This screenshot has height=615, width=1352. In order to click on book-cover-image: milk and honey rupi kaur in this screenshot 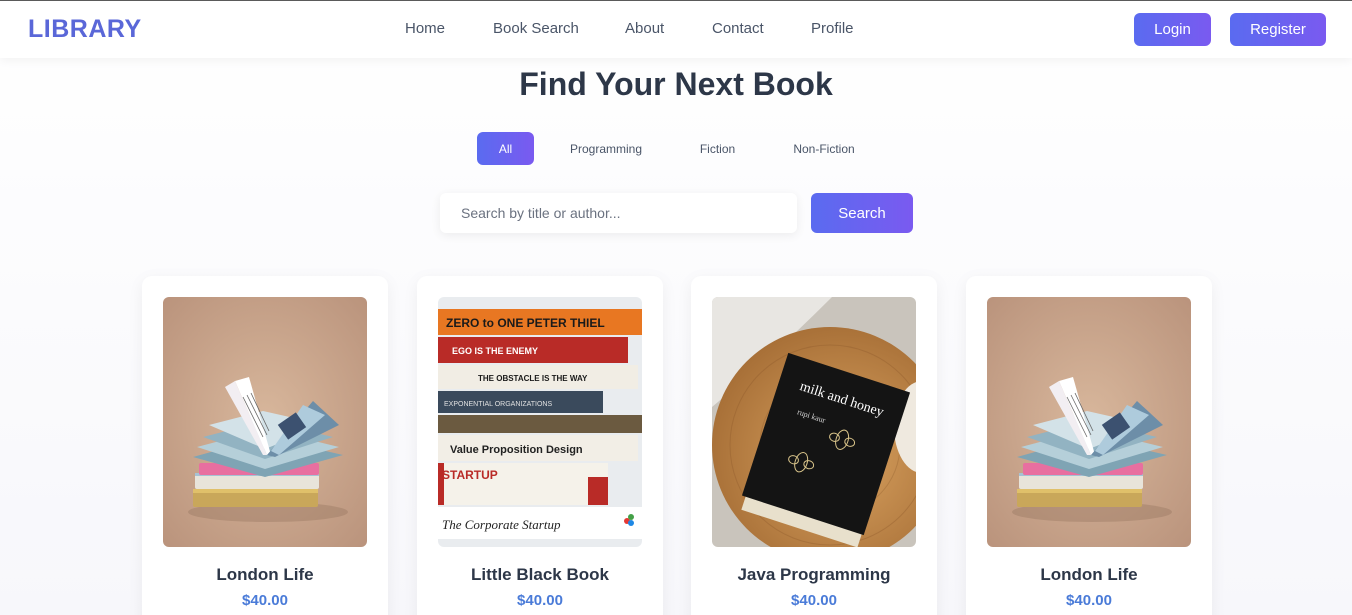, I will do `click(814, 422)`.